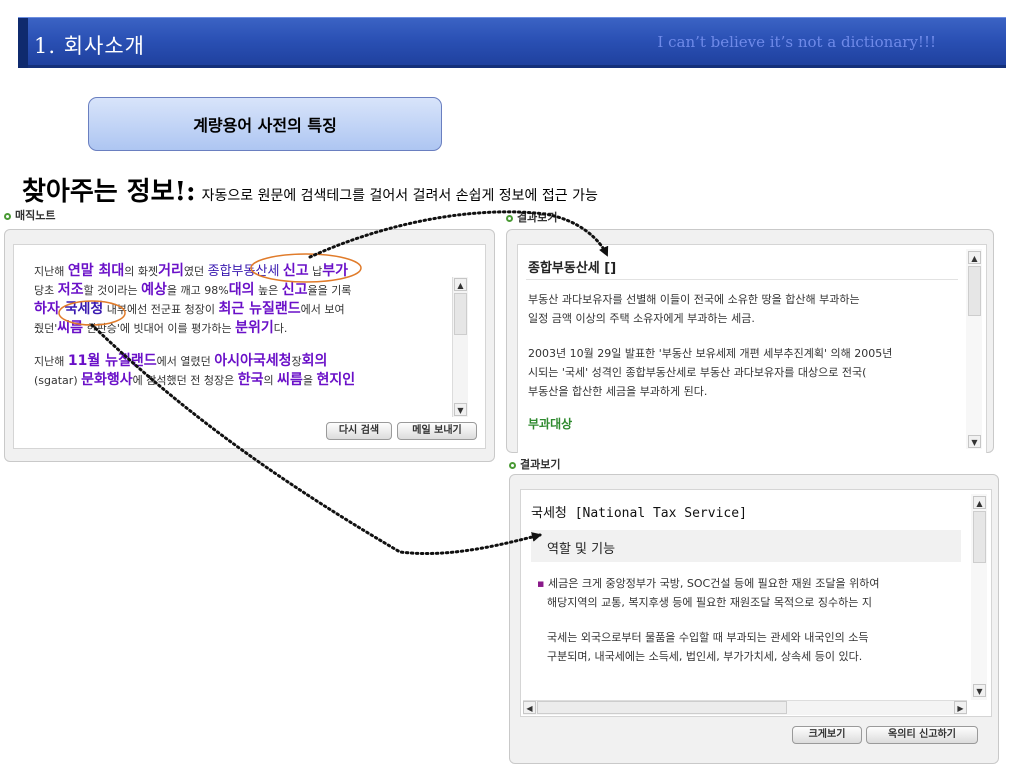 This screenshot has height=768, width=1024. I want to click on note-line: 당초 저조할 것이라는 예상을 깨고 98%대의 높은 신고율을 기록, so click(249, 290).